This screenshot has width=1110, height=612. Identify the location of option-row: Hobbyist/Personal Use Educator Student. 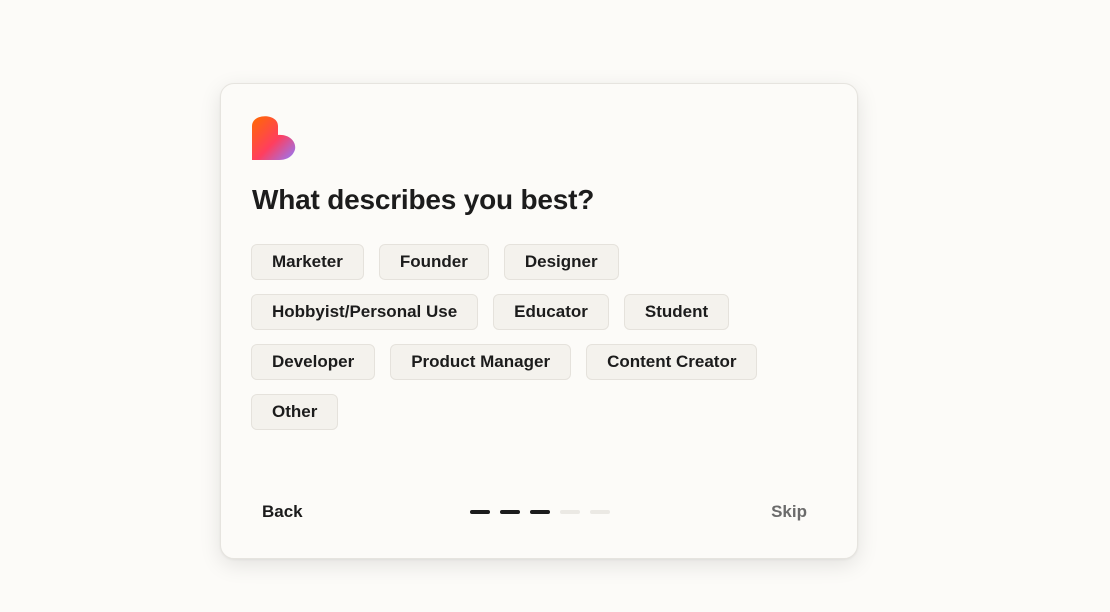
(504, 312).